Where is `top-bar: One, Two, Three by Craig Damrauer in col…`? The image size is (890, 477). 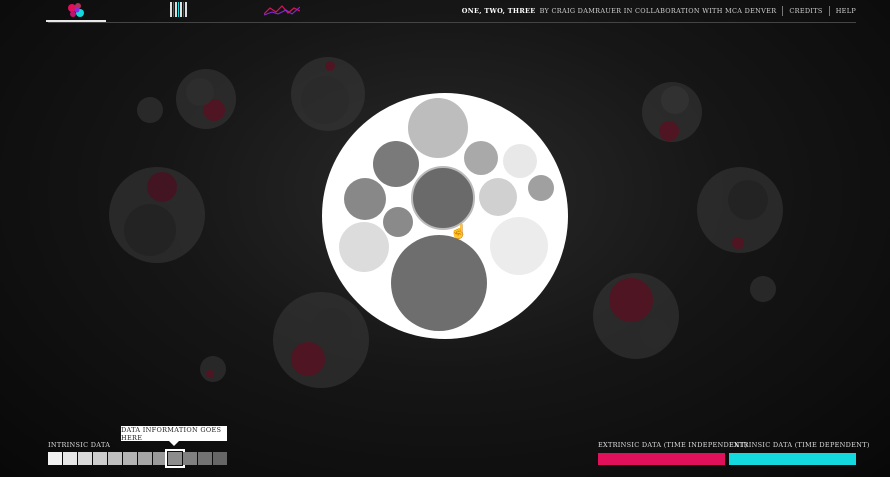 top-bar: One, Two, Three by Craig Damrauer in col… is located at coordinates (451, 11).